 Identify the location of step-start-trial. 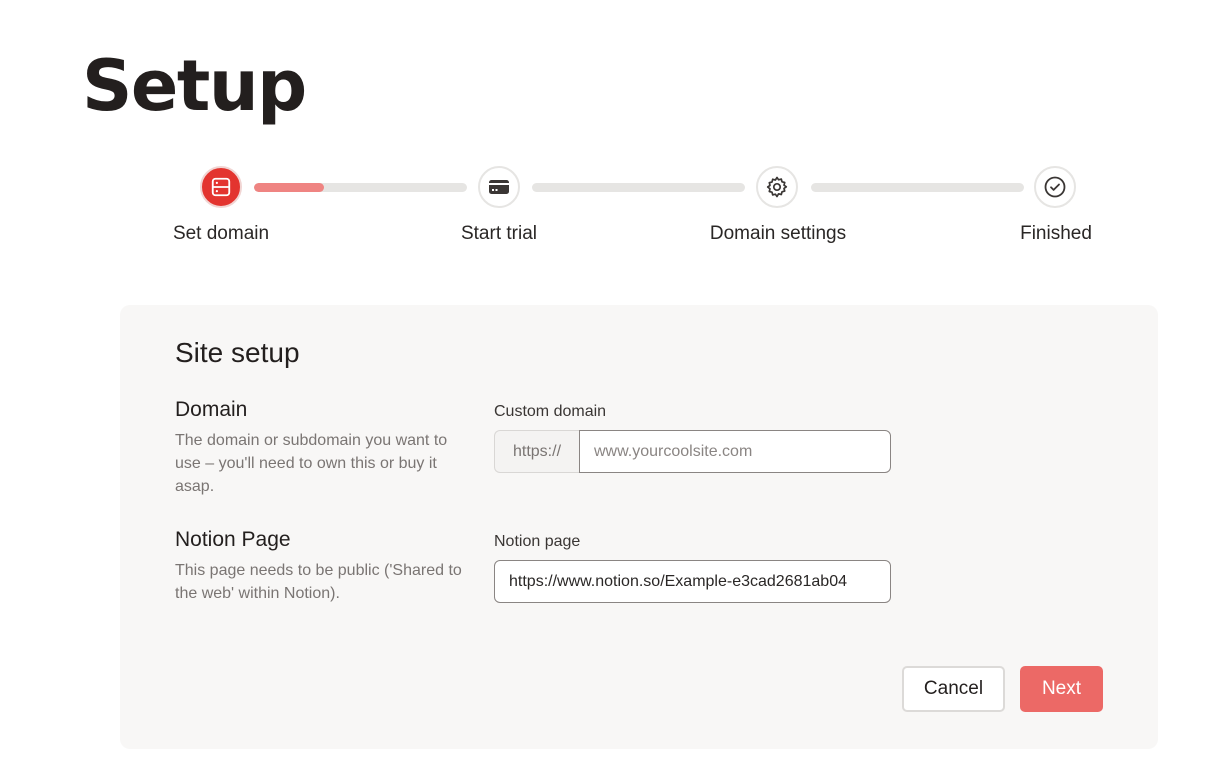
(499, 187).